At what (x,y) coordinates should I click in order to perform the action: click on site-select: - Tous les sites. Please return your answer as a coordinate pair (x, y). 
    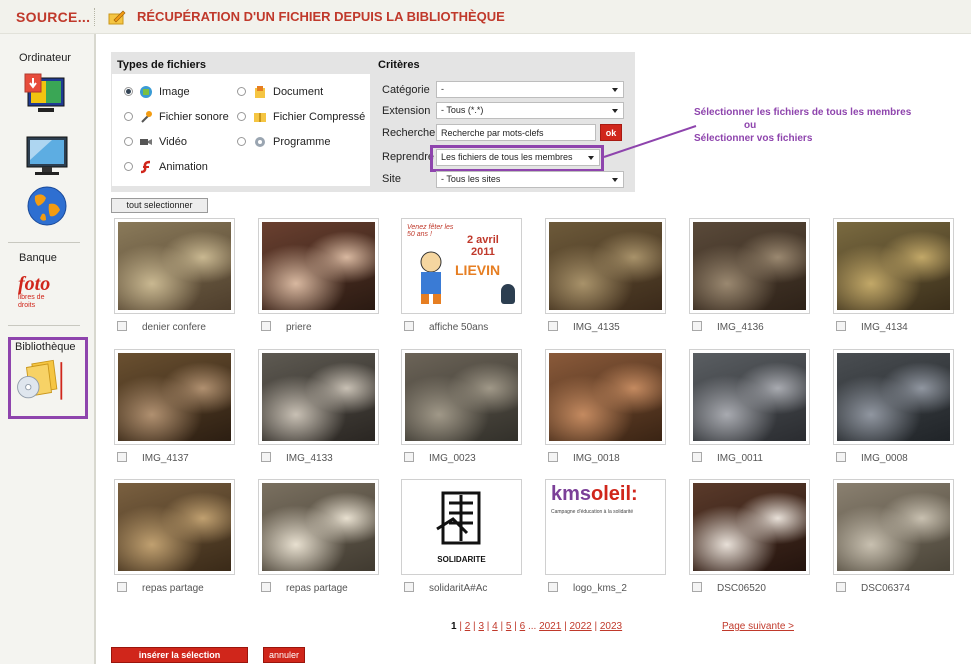
    Looking at the image, I should click on (530, 179).